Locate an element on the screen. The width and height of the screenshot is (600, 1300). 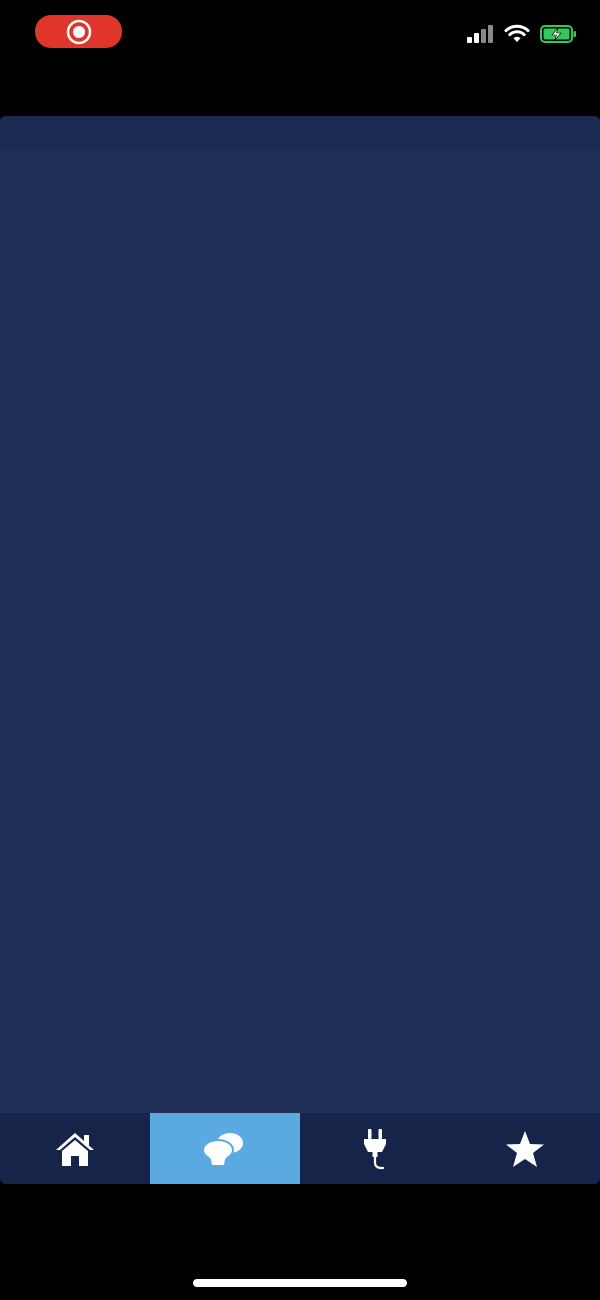
tab-weather is located at coordinates (225, 1148).